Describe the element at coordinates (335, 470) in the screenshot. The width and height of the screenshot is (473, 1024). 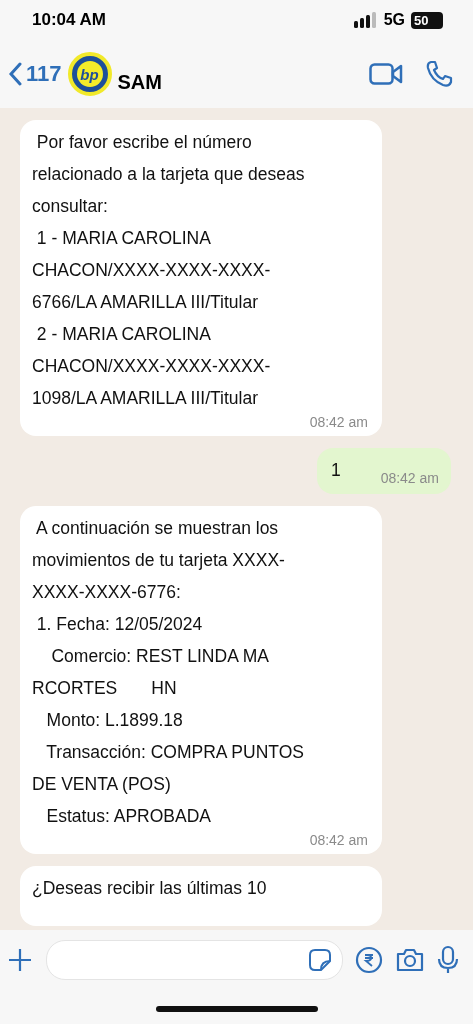
I see `message-text: 1` at that location.